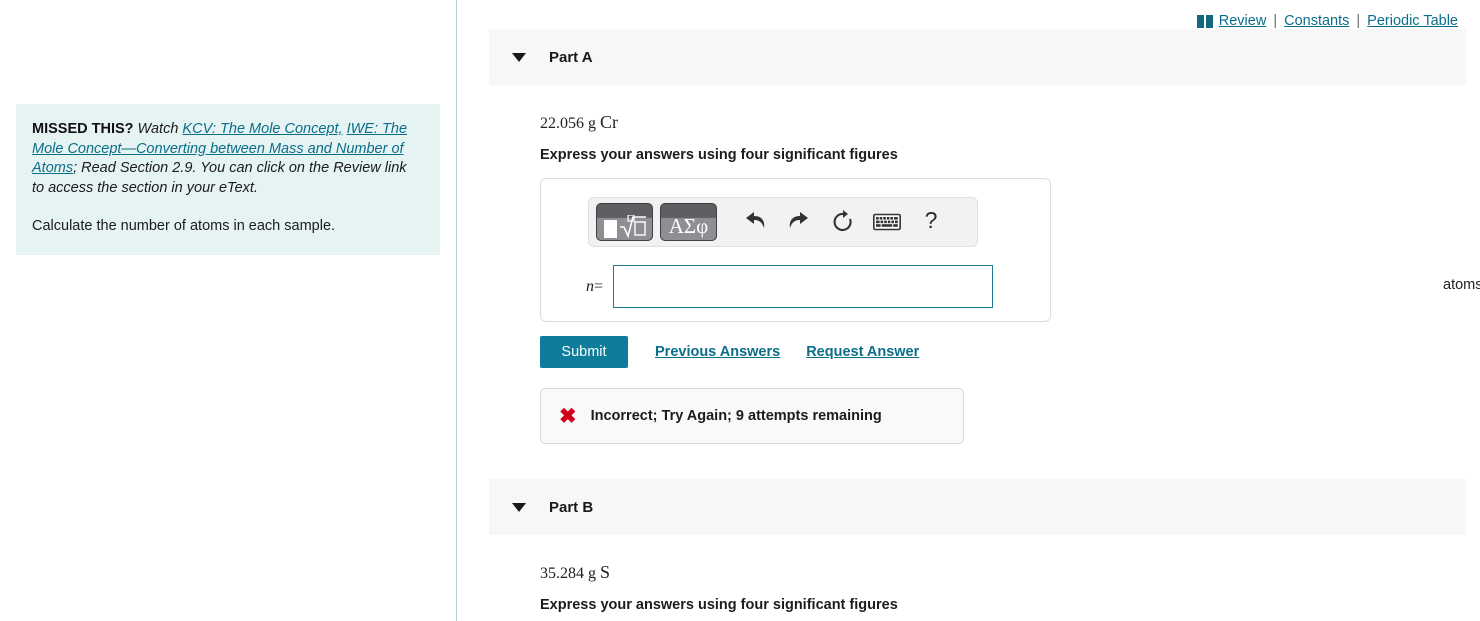 The width and height of the screenshot is (1480, 621). What do you see at coordinates (843, 222) in the screenshot?
I see `reset-icon` at bounding box center [843, 222].